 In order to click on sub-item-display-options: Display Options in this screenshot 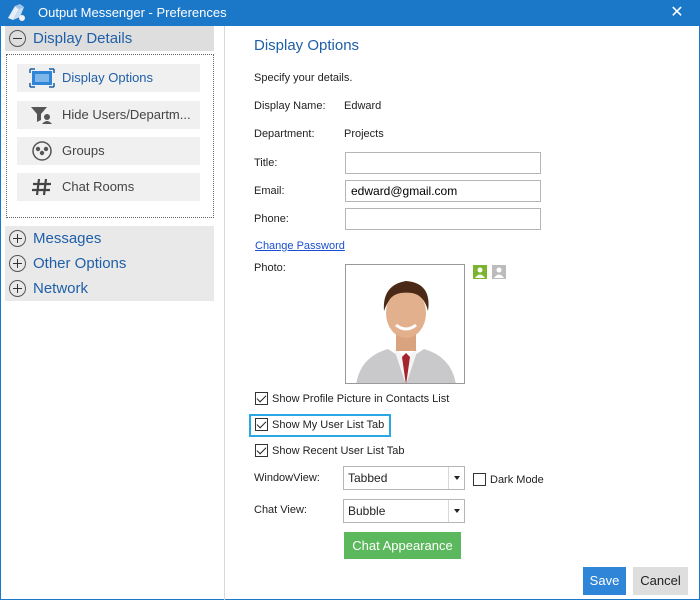, I will do `click(108, 78)`.